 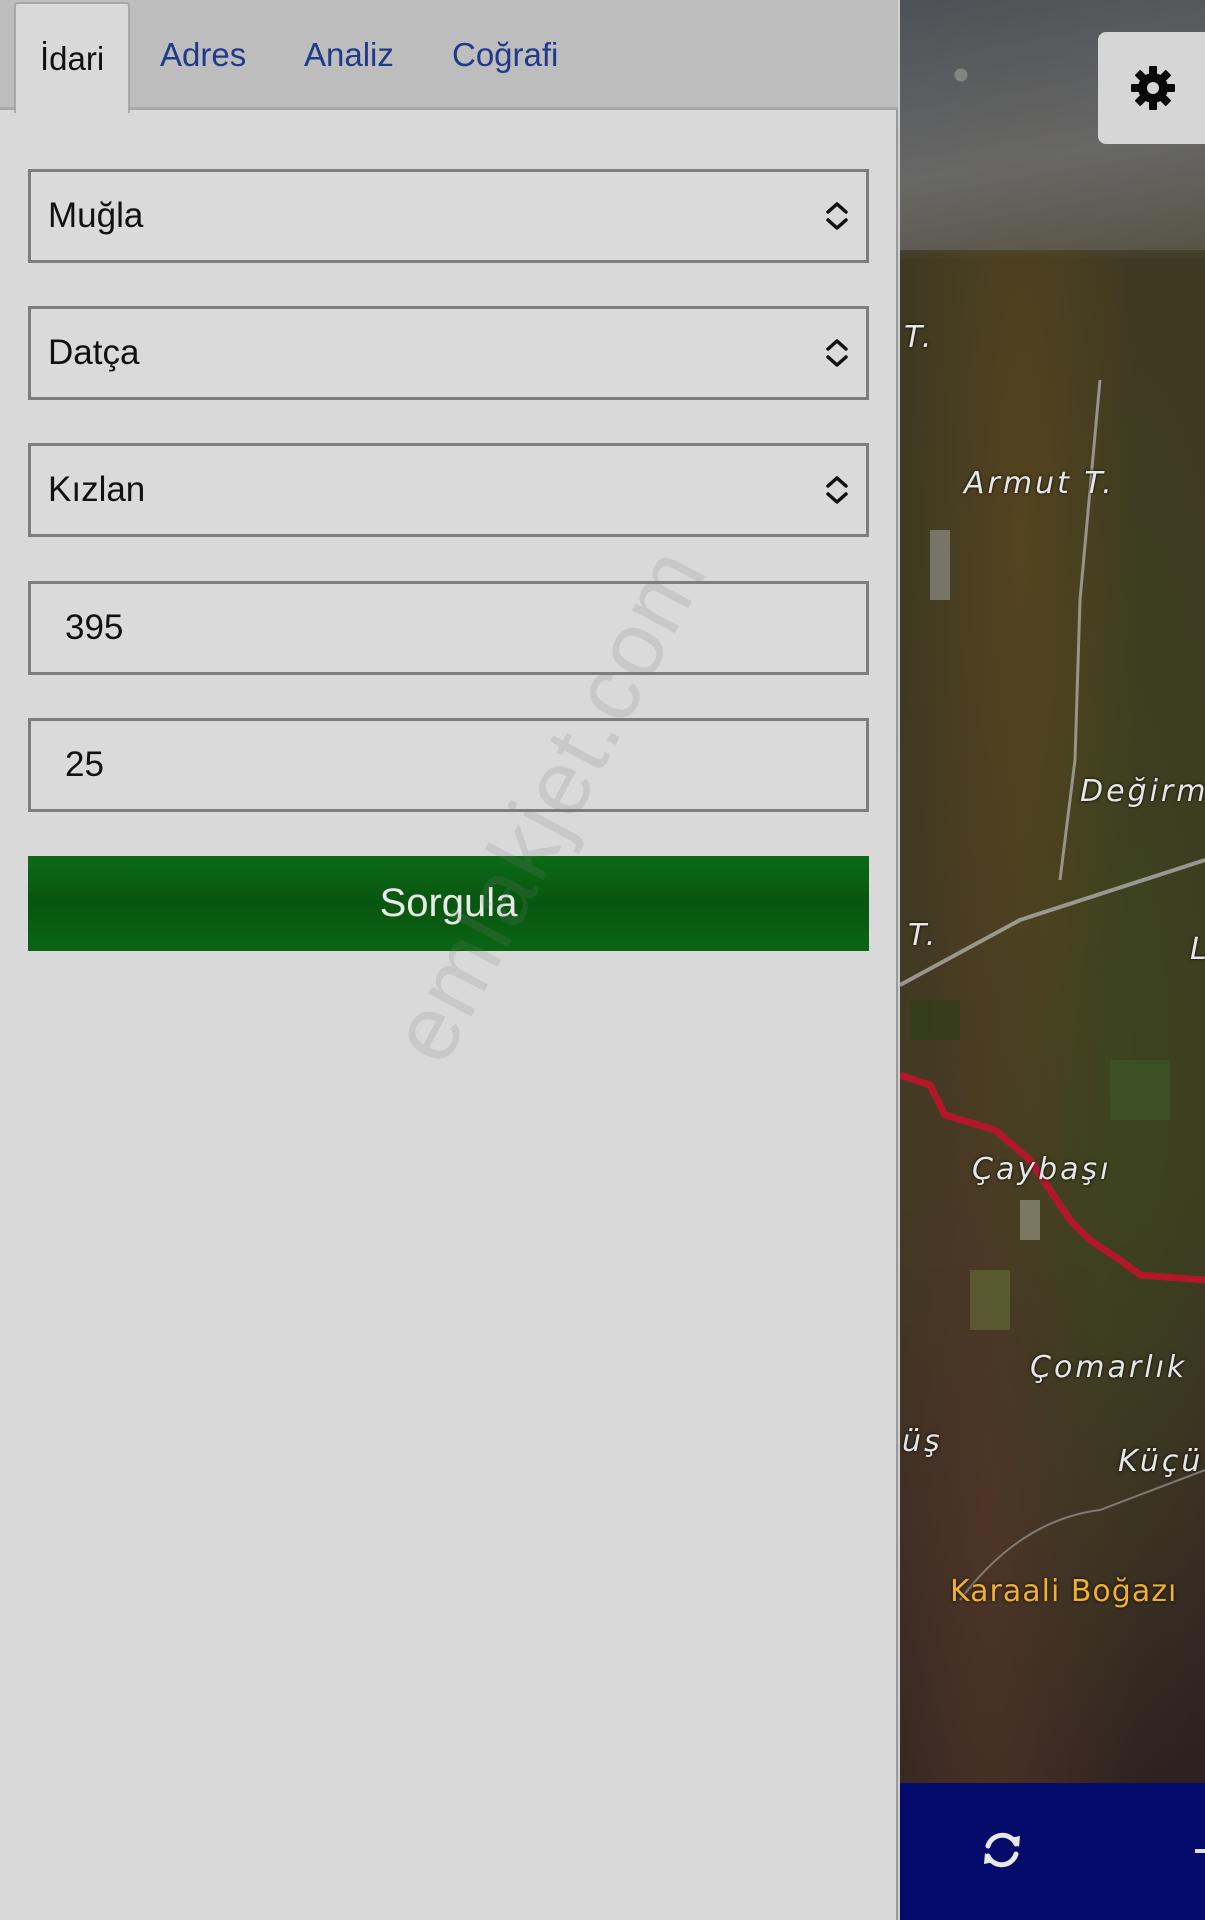 What do you see at coordinates (448, 765) in the screenshot?
I see `parcel-number-input: 25` at bounding box center [448, 765].